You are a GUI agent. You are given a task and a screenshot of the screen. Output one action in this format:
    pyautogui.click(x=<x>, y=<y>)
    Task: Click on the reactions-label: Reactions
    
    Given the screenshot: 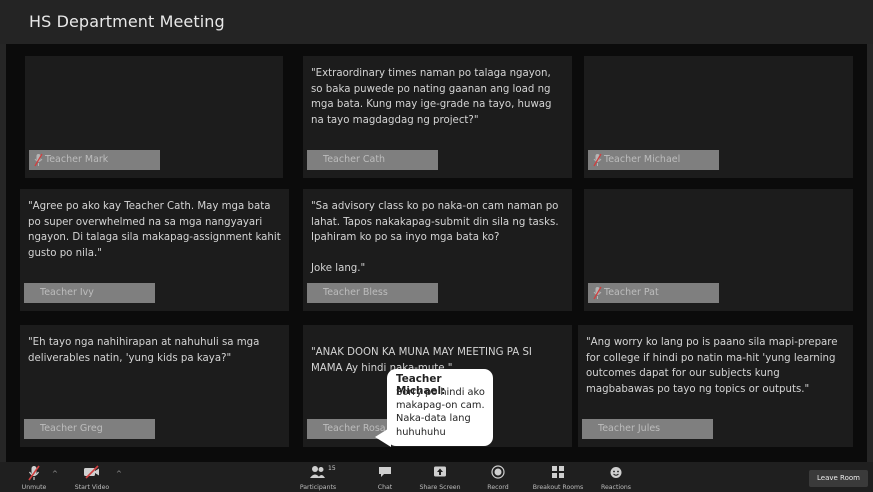 What is the action you would take?
    pyautogui.click(x=616, y=487)
    